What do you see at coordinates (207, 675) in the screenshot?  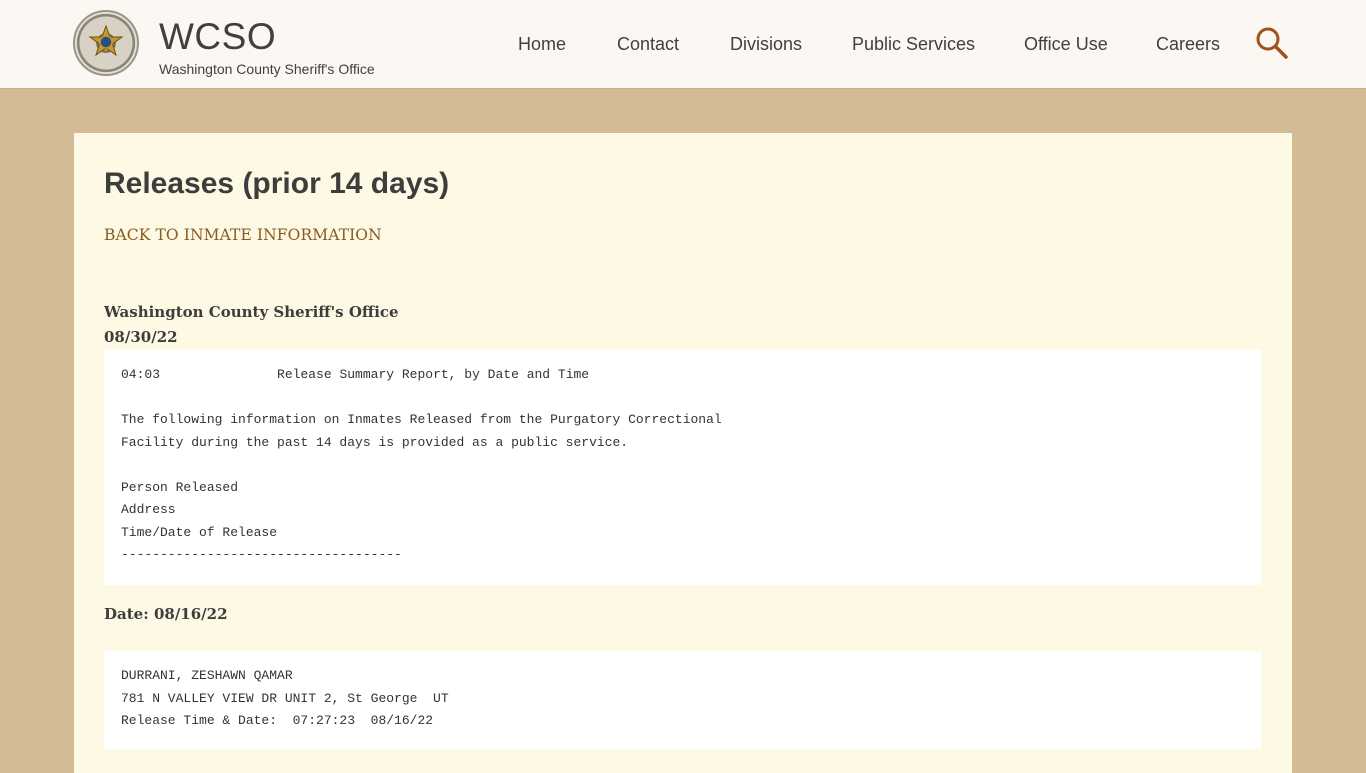 I see `release-name: DURRANI, ZESHAWN QAMAR` at bounding box center [207, 675].